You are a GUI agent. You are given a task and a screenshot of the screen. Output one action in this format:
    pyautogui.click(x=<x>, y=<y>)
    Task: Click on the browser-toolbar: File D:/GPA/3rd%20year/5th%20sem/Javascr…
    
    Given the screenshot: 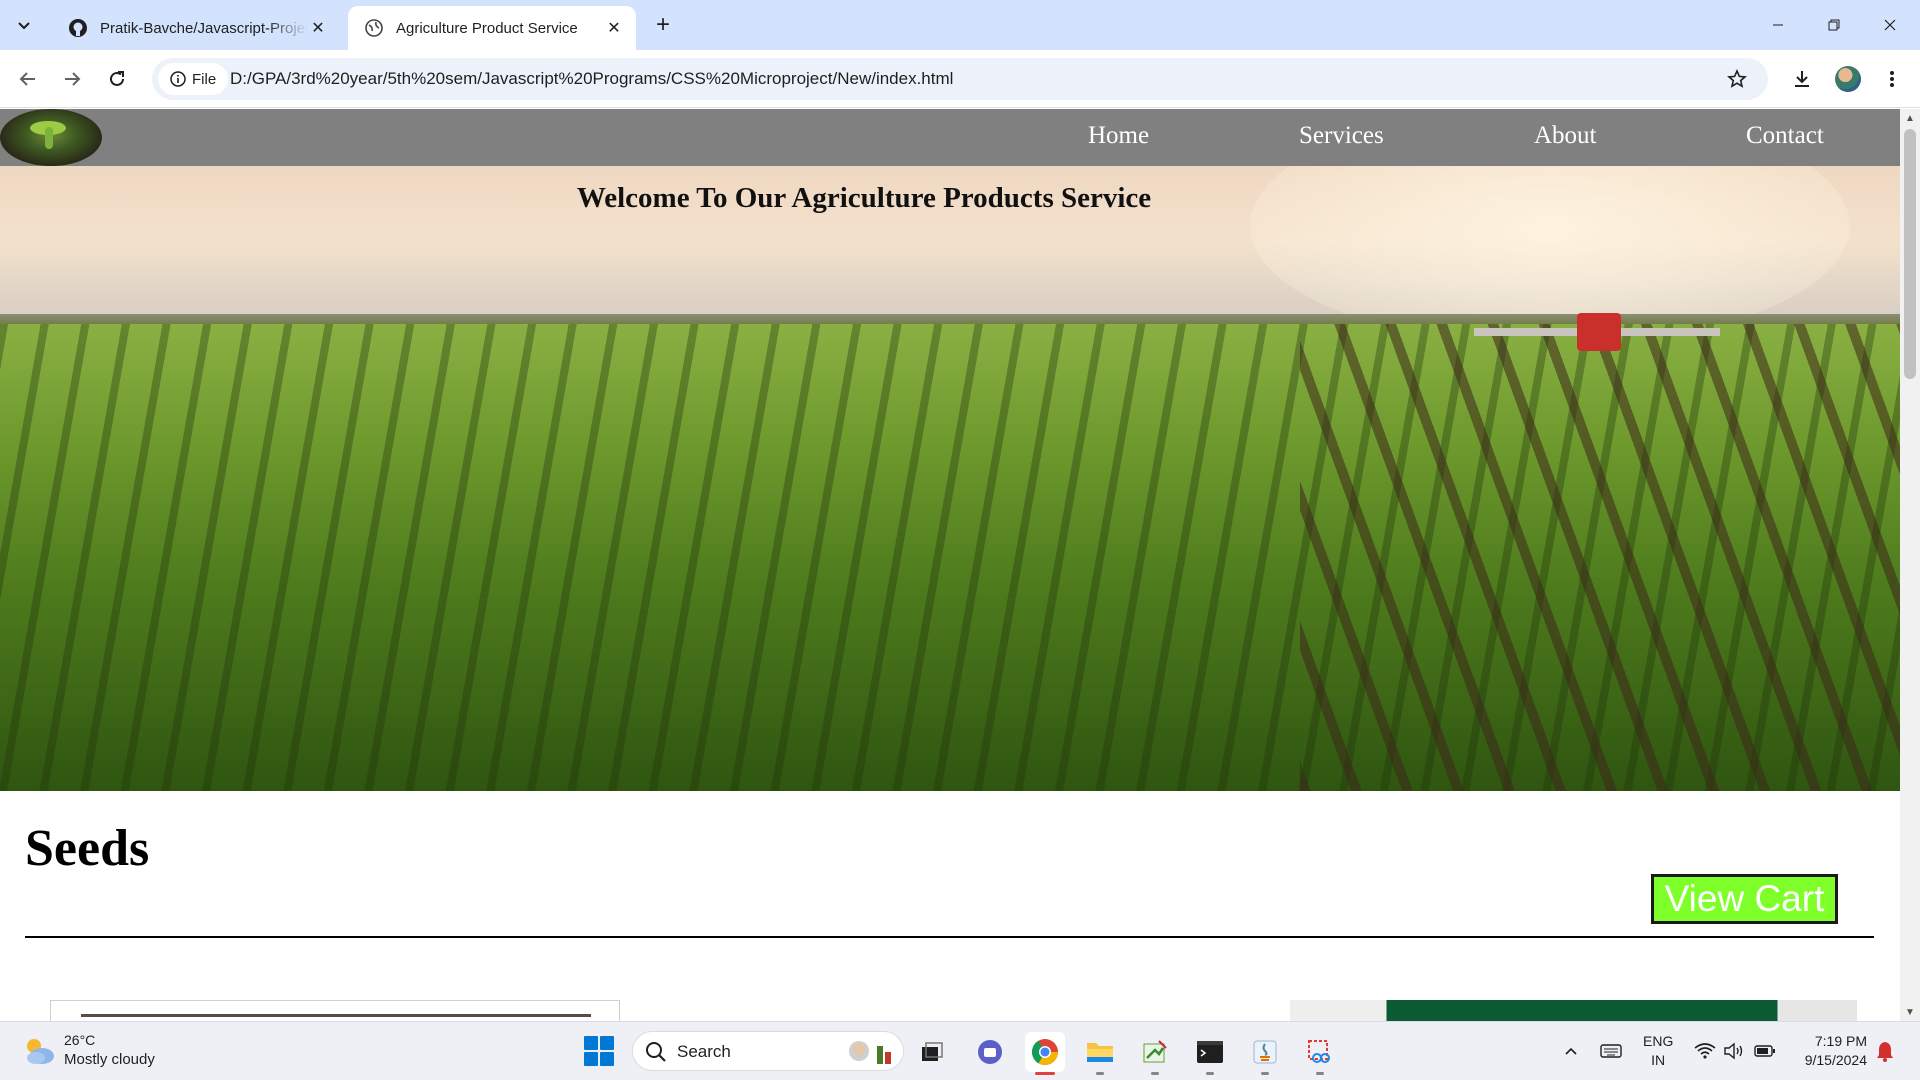 What is the action you would take?
    pyautogui.click(x=960, y=79)
    